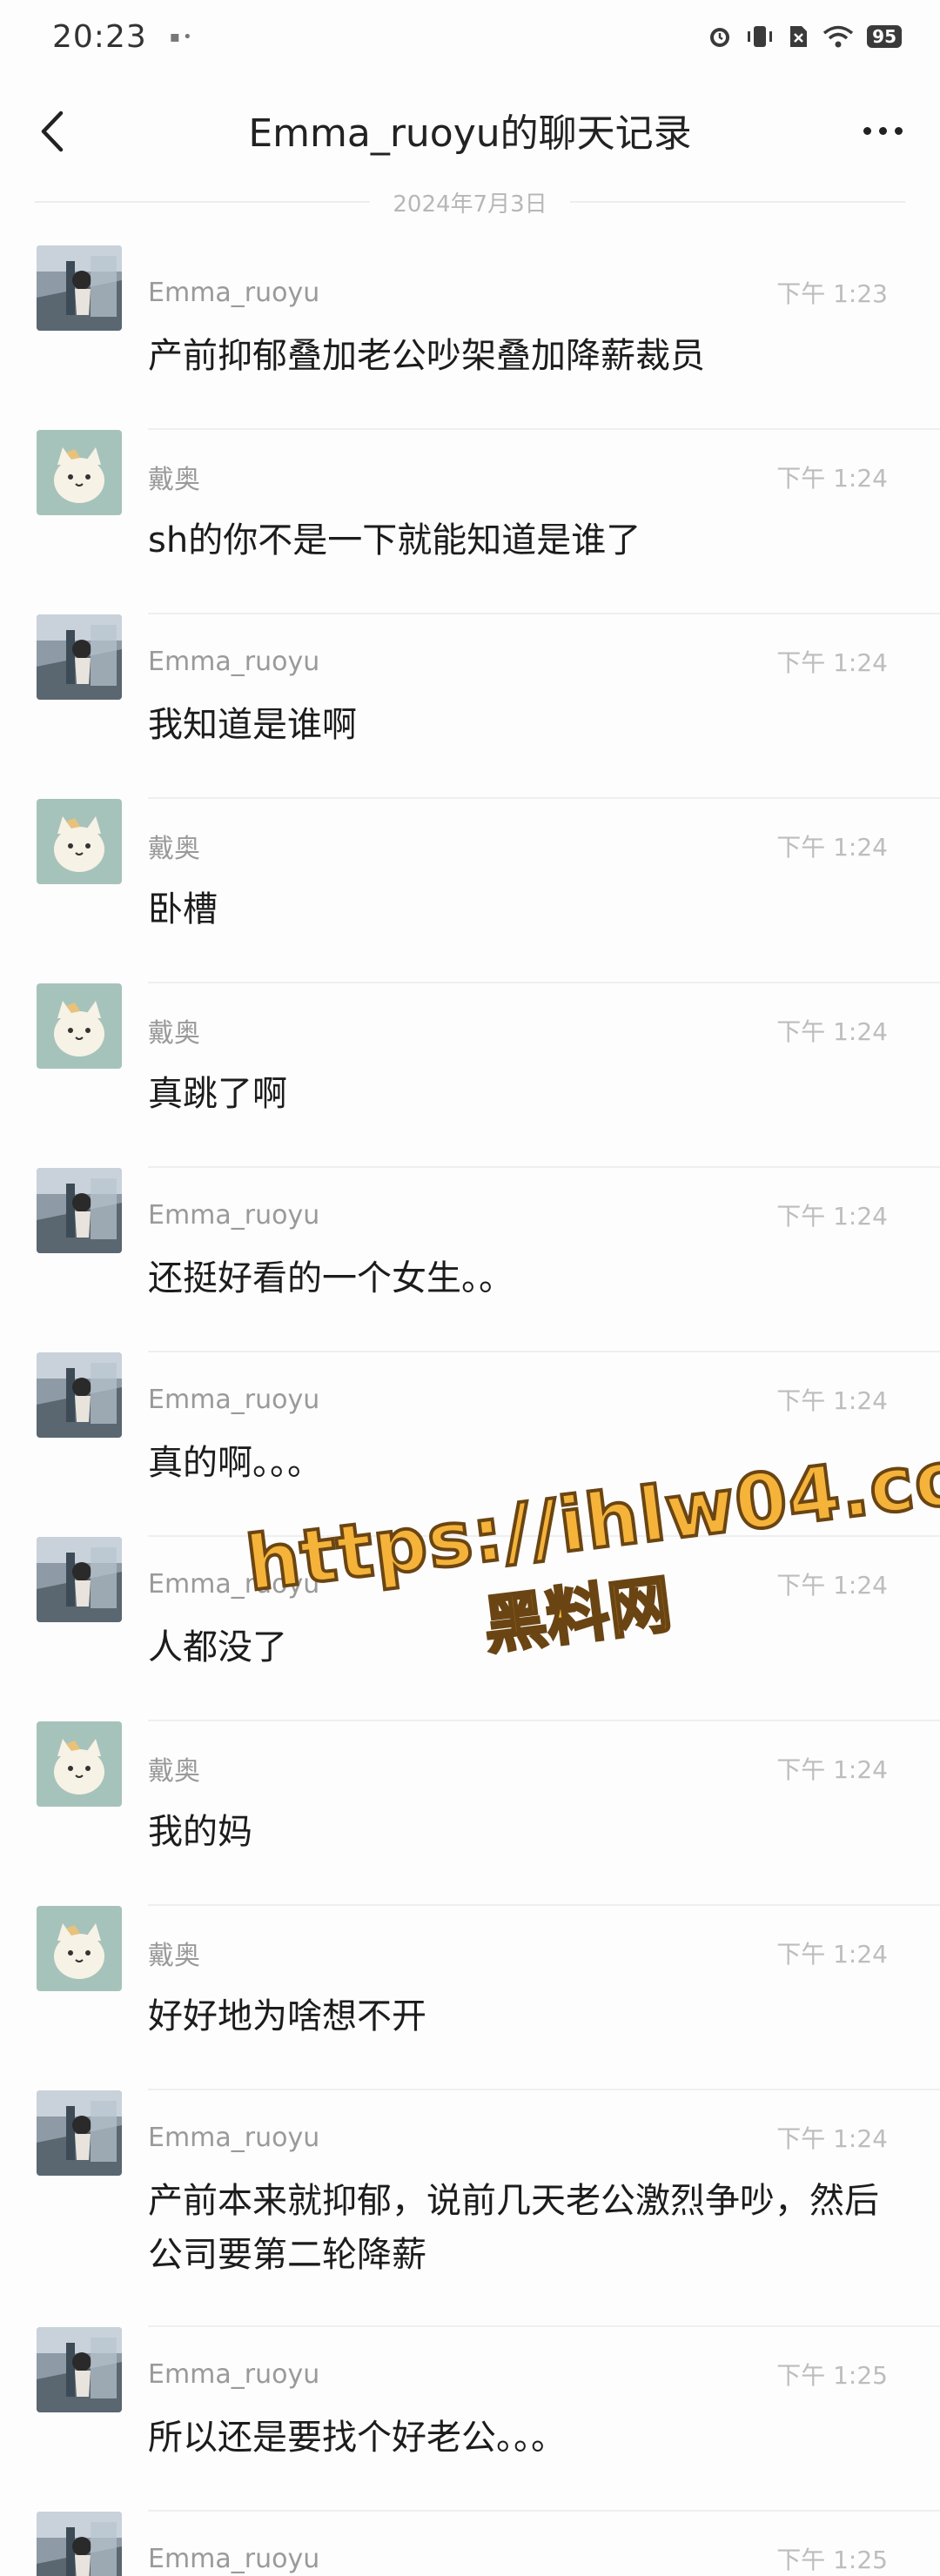 The height and width of the screenshot is (2576, 940). I want to click on status-bar: 20:23 ▪• 95, so click(470, 37).